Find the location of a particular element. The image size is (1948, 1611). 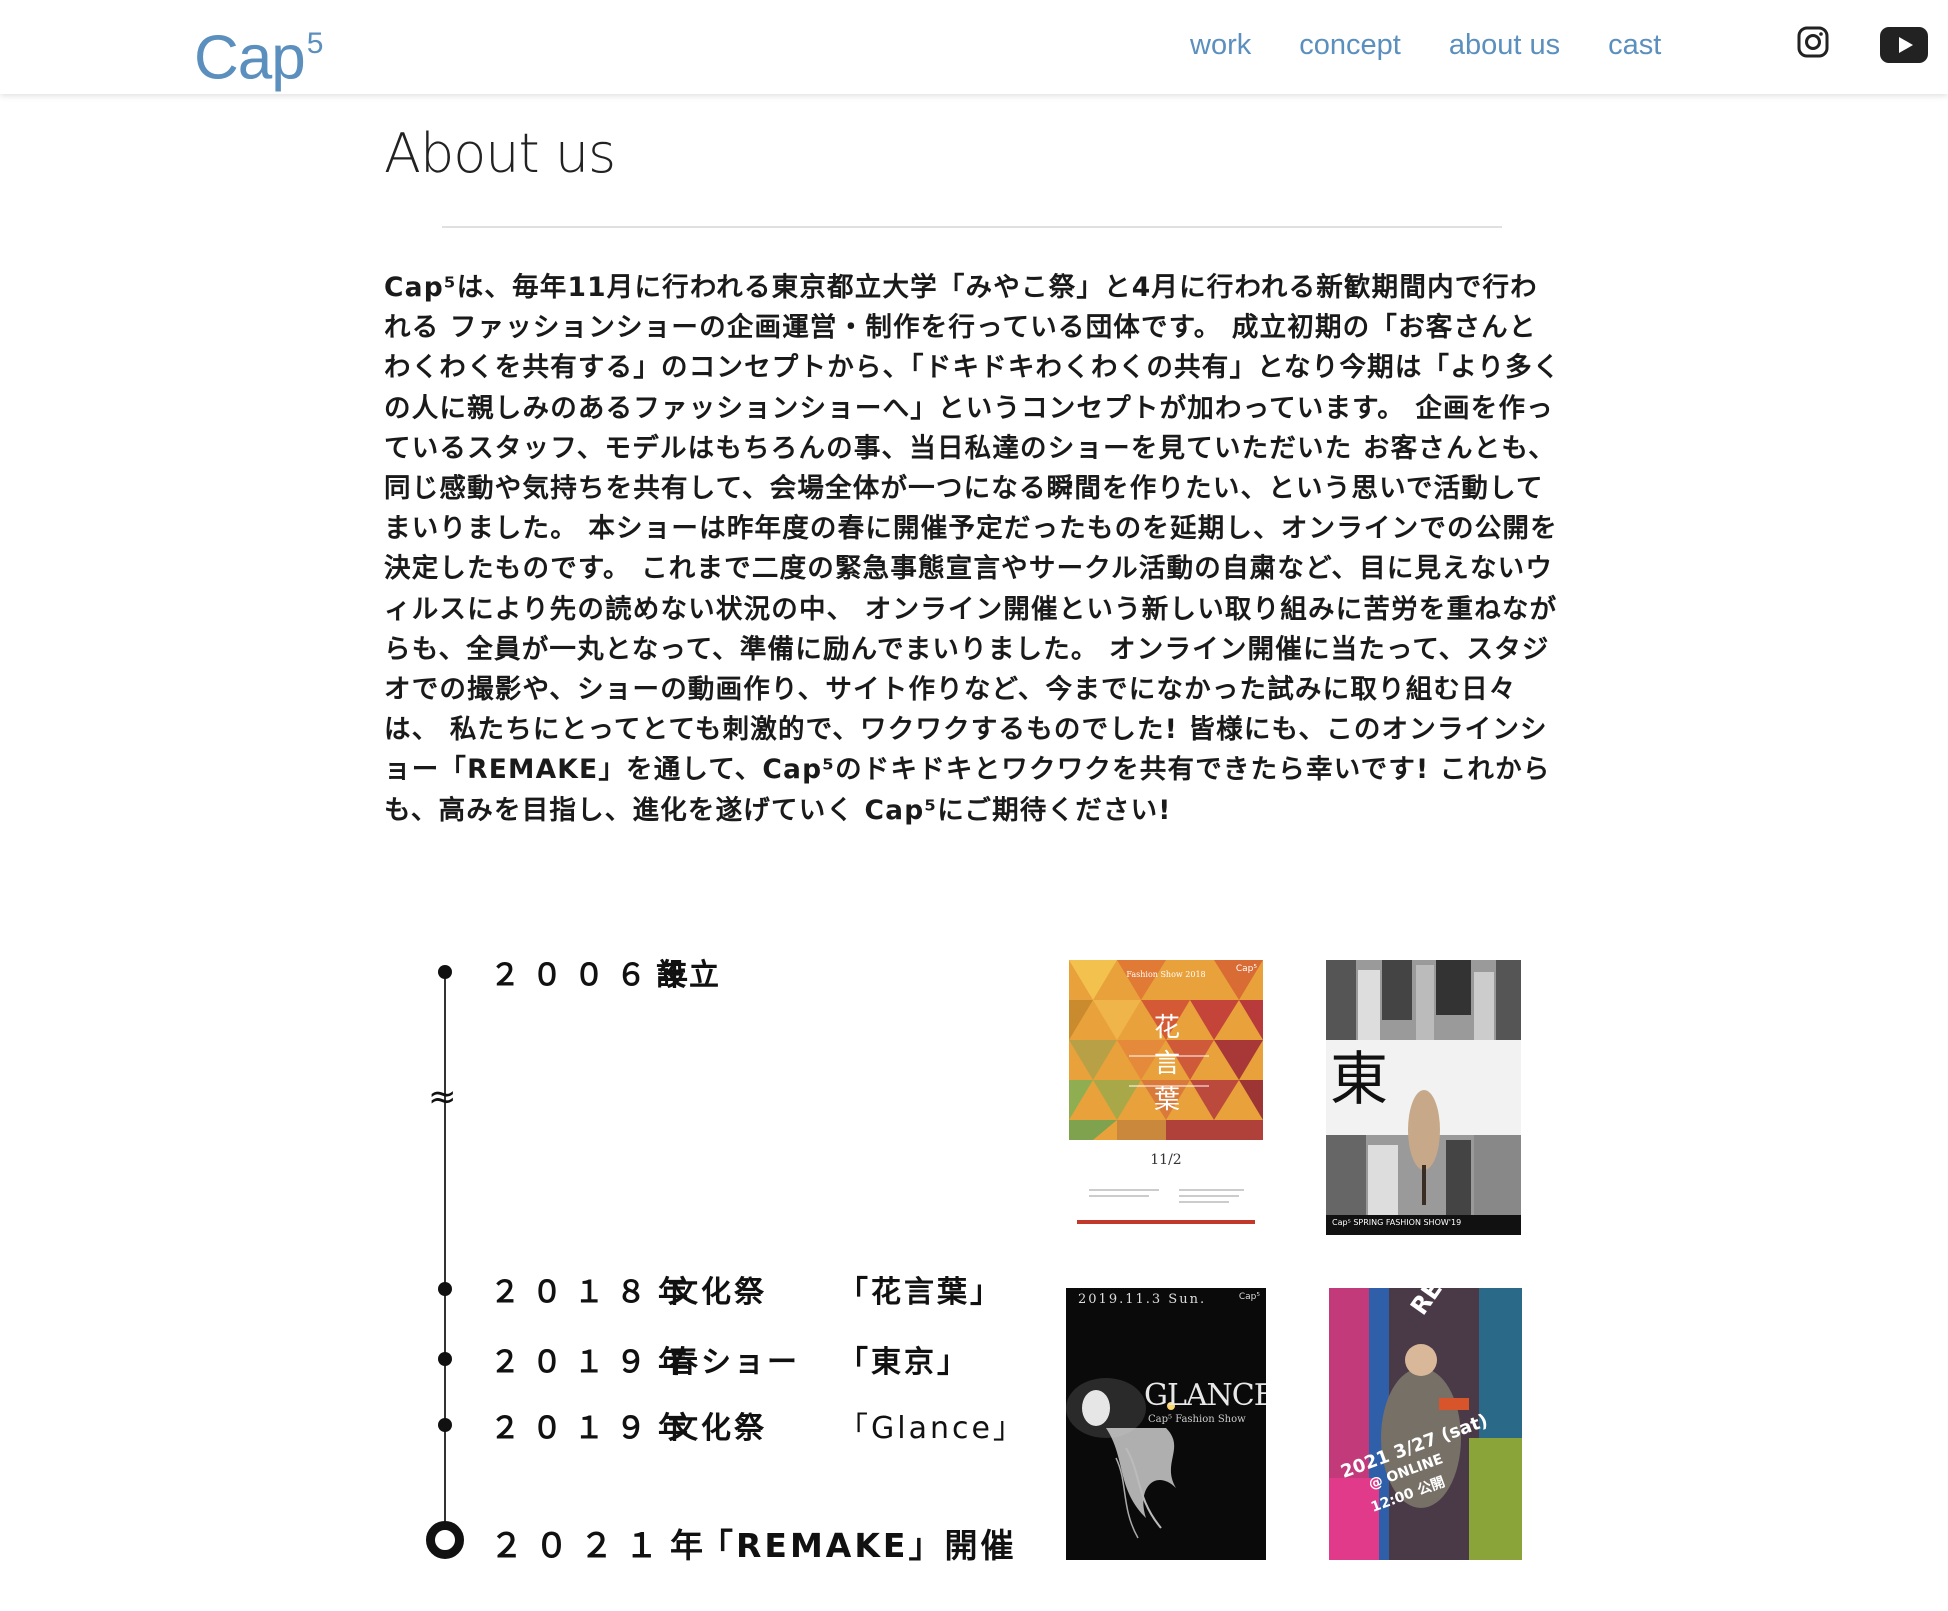

poster-remake: REMAKE 2021 3/27 (sat) @ ONLINE 12:00 公開 is located at coordinates (1425, 1424).